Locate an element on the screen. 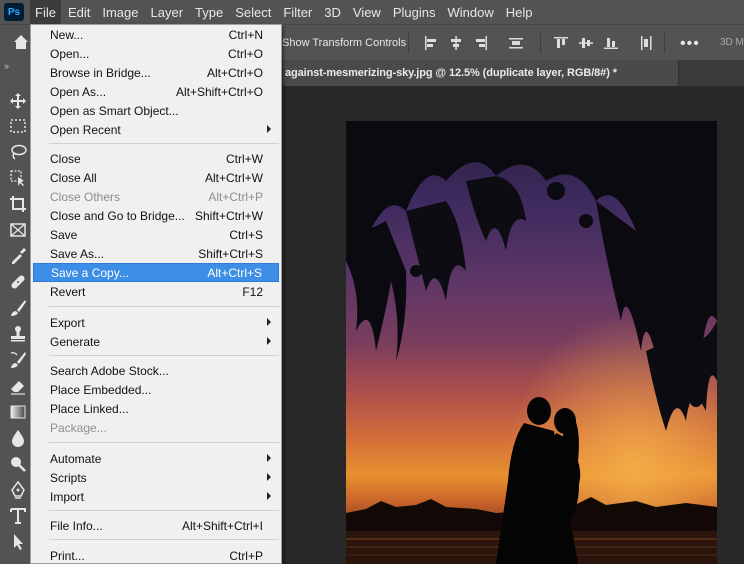 The height and width of the screenshot is (564, 744). menu-item-open: Open... Ctrl+O is located at coordinates (156, 53).